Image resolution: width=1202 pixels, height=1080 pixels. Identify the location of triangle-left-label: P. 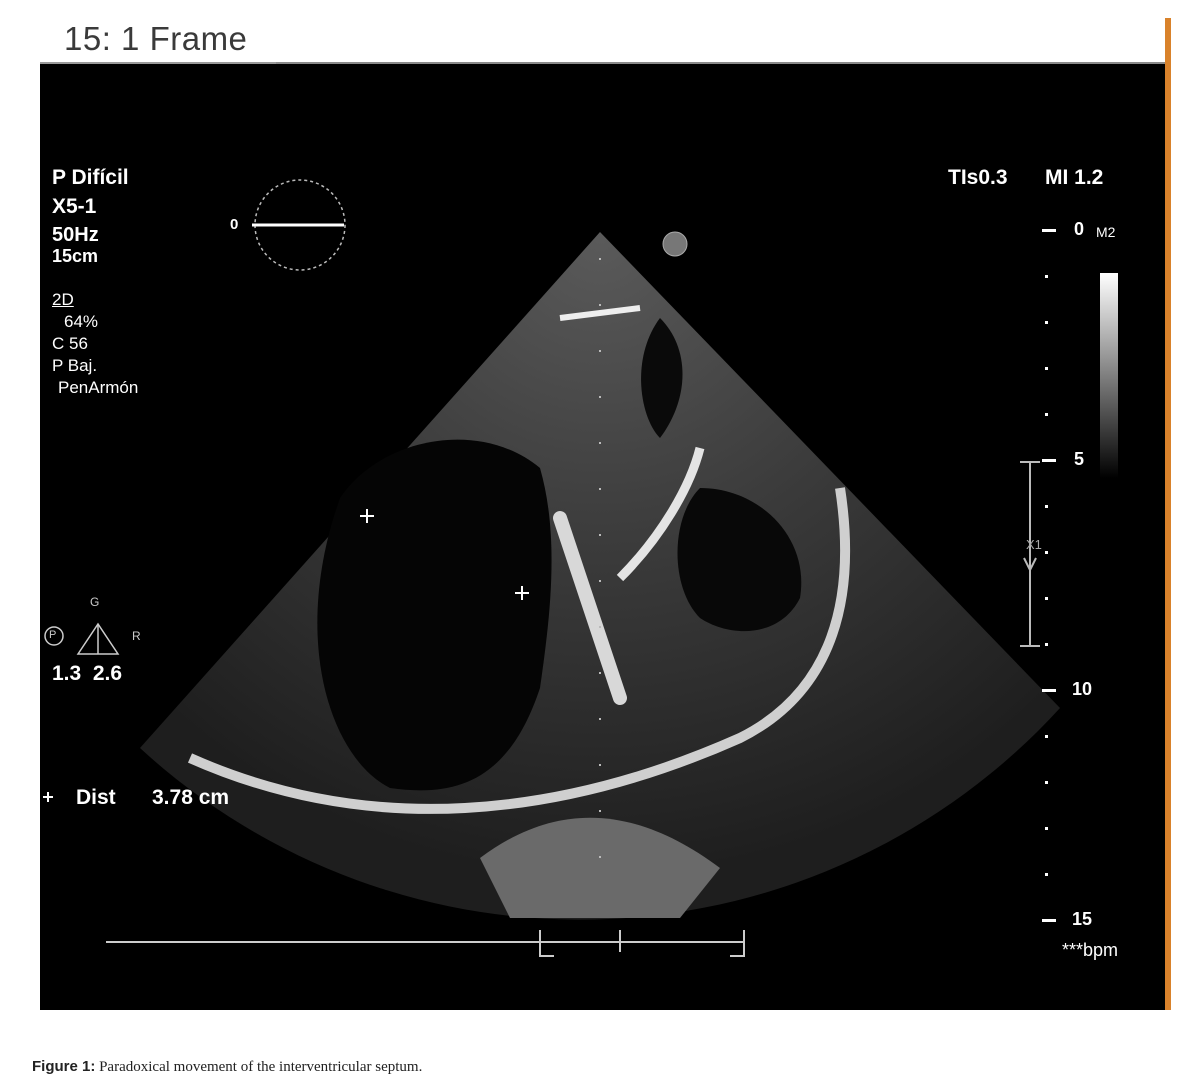
(53, 635).